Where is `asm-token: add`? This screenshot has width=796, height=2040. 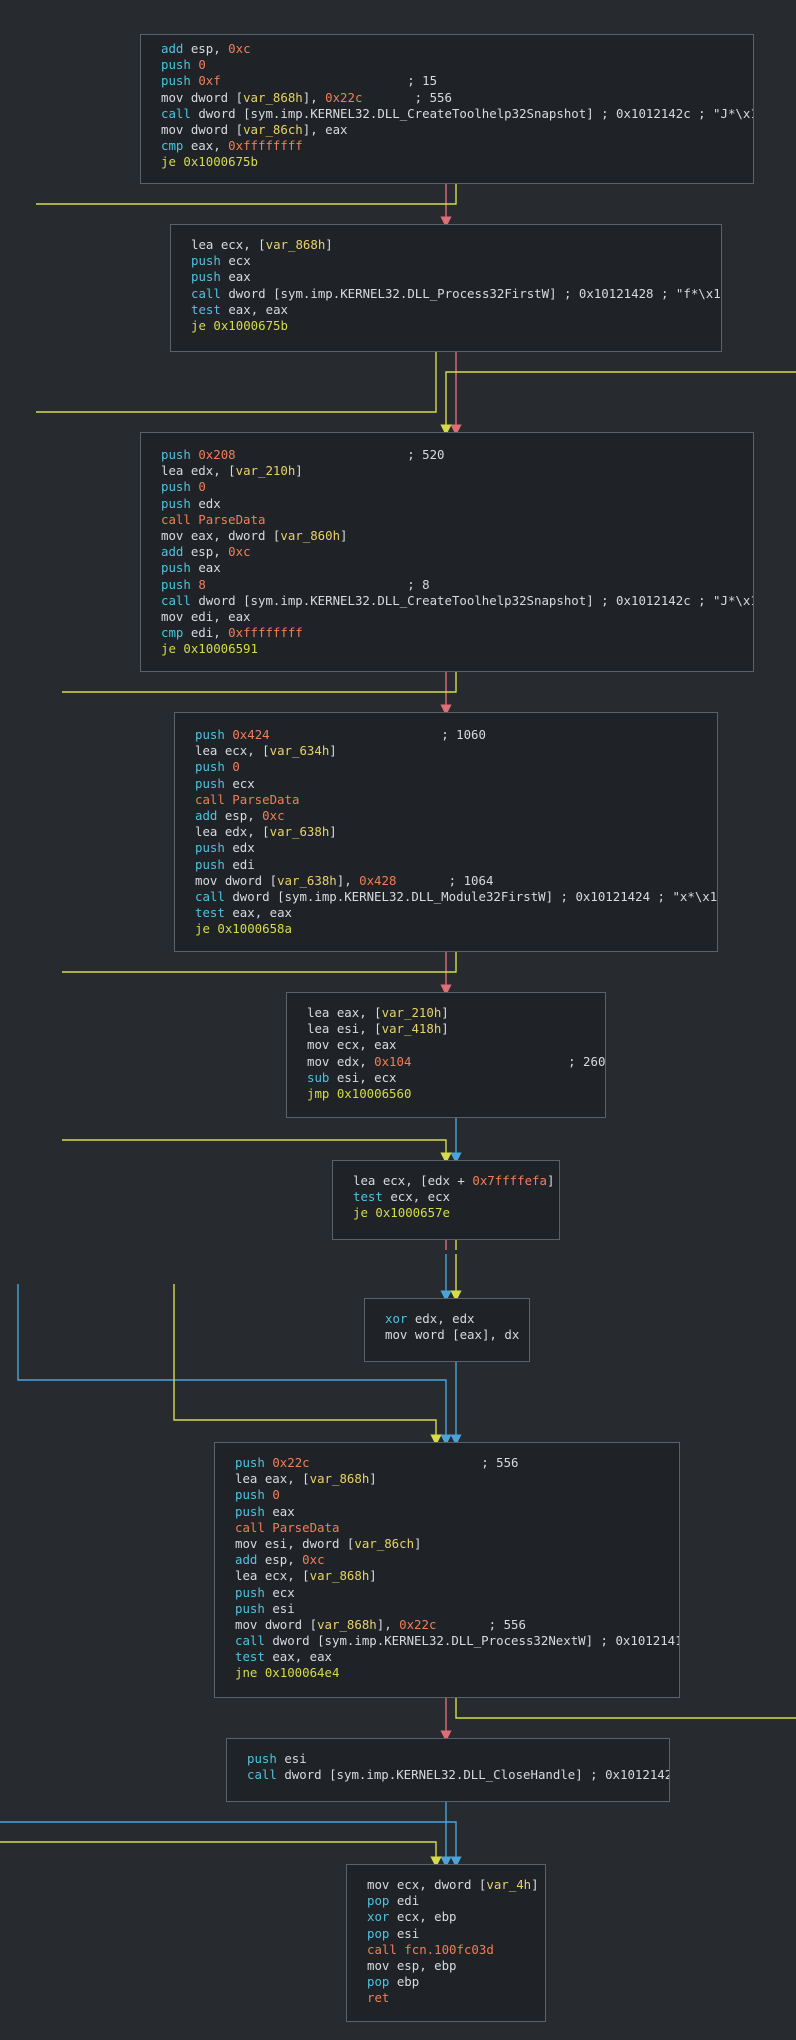
asm-token: add is located at coordinates (176, 48).